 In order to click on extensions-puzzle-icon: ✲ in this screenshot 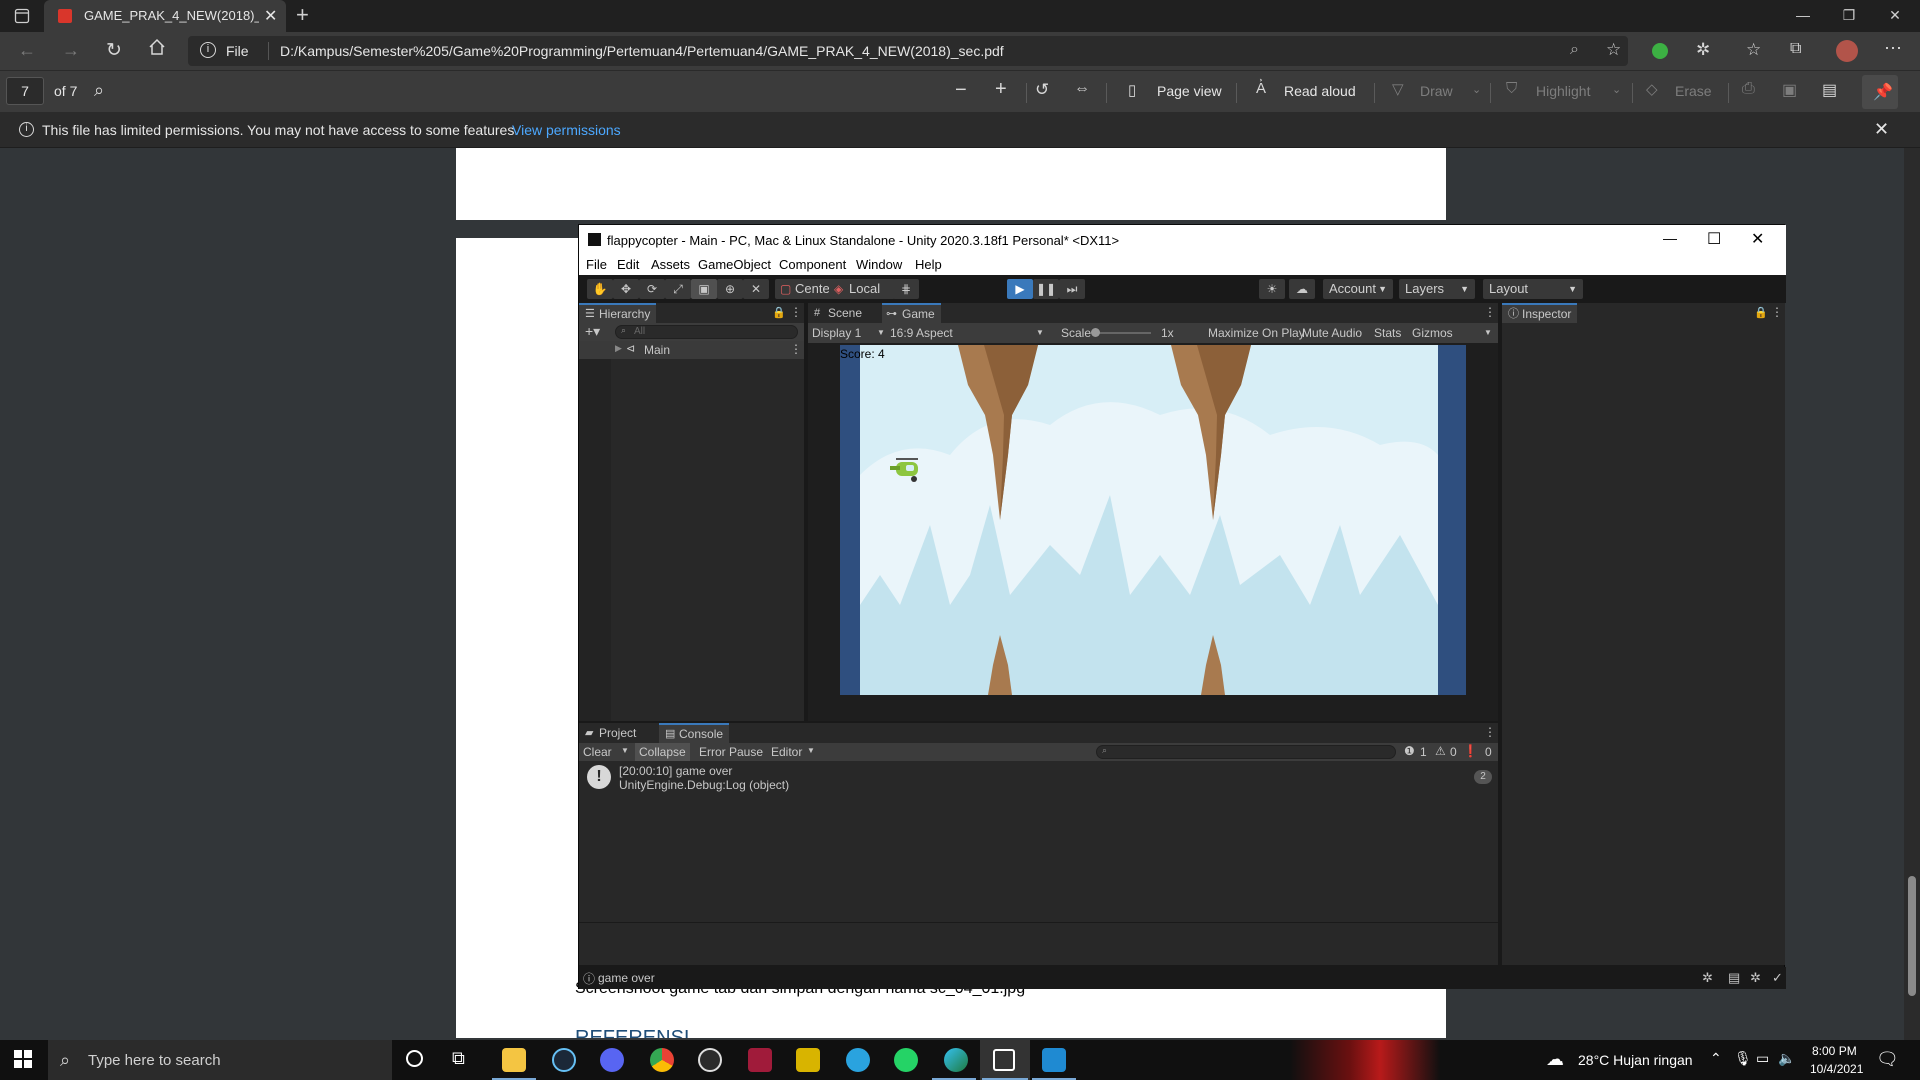, I will do `click(1703, 50)`.